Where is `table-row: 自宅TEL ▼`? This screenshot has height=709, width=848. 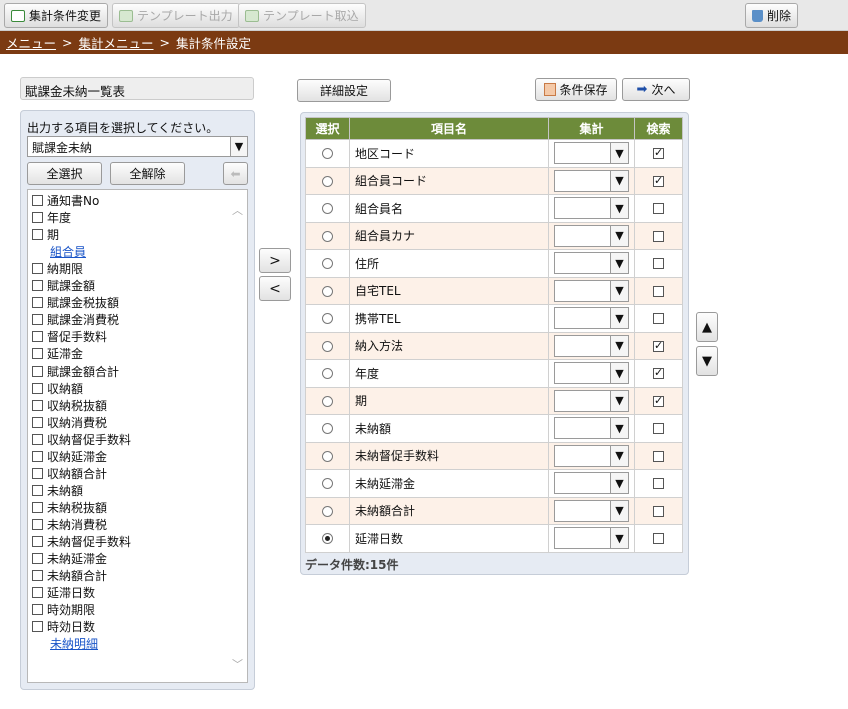
table-row: 自宅TEL ▼ is located at coordinates (494, 290).